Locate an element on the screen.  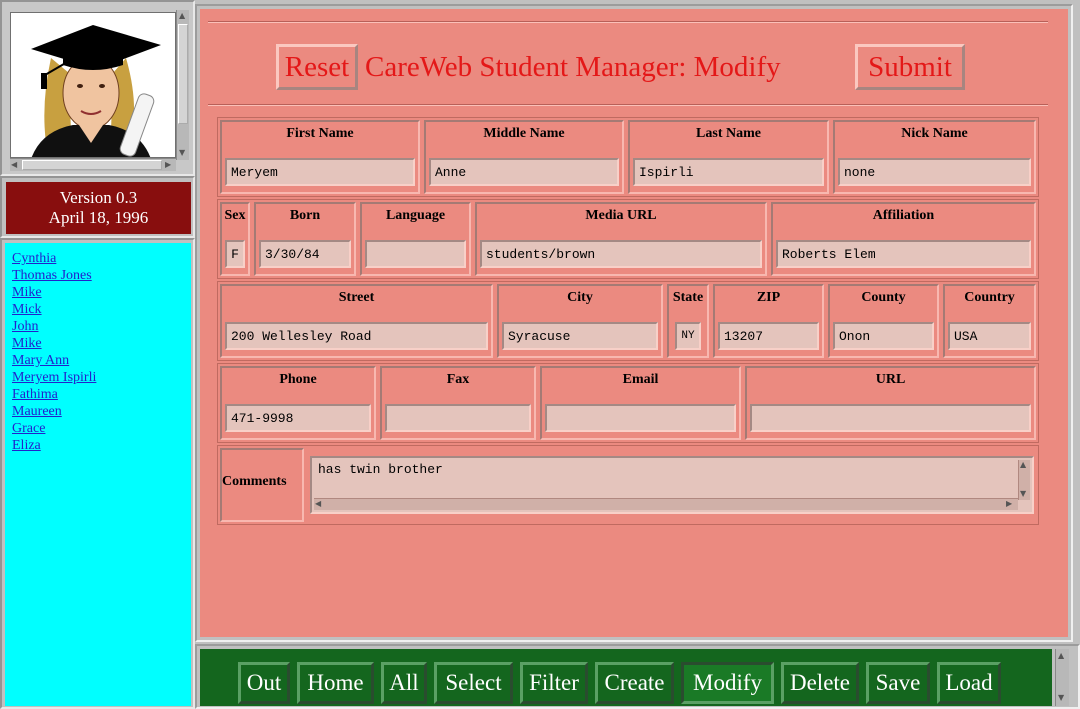
fax-label: Fax is located at coordinates (458, 379).